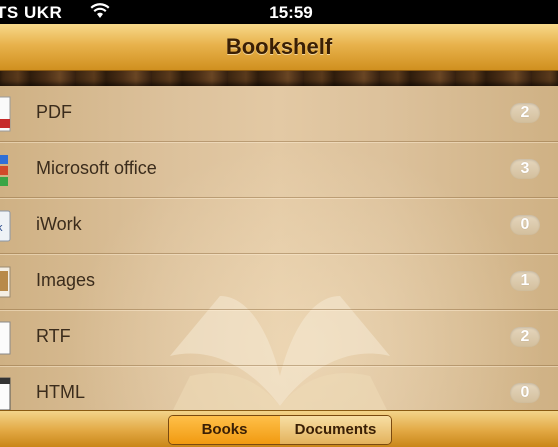 The height and width of the screenshot is (447, 558). What do you see at coordinates (54, 112) in the screenshot?
I see `row-label: PDF` at bounding box center [54, 112].